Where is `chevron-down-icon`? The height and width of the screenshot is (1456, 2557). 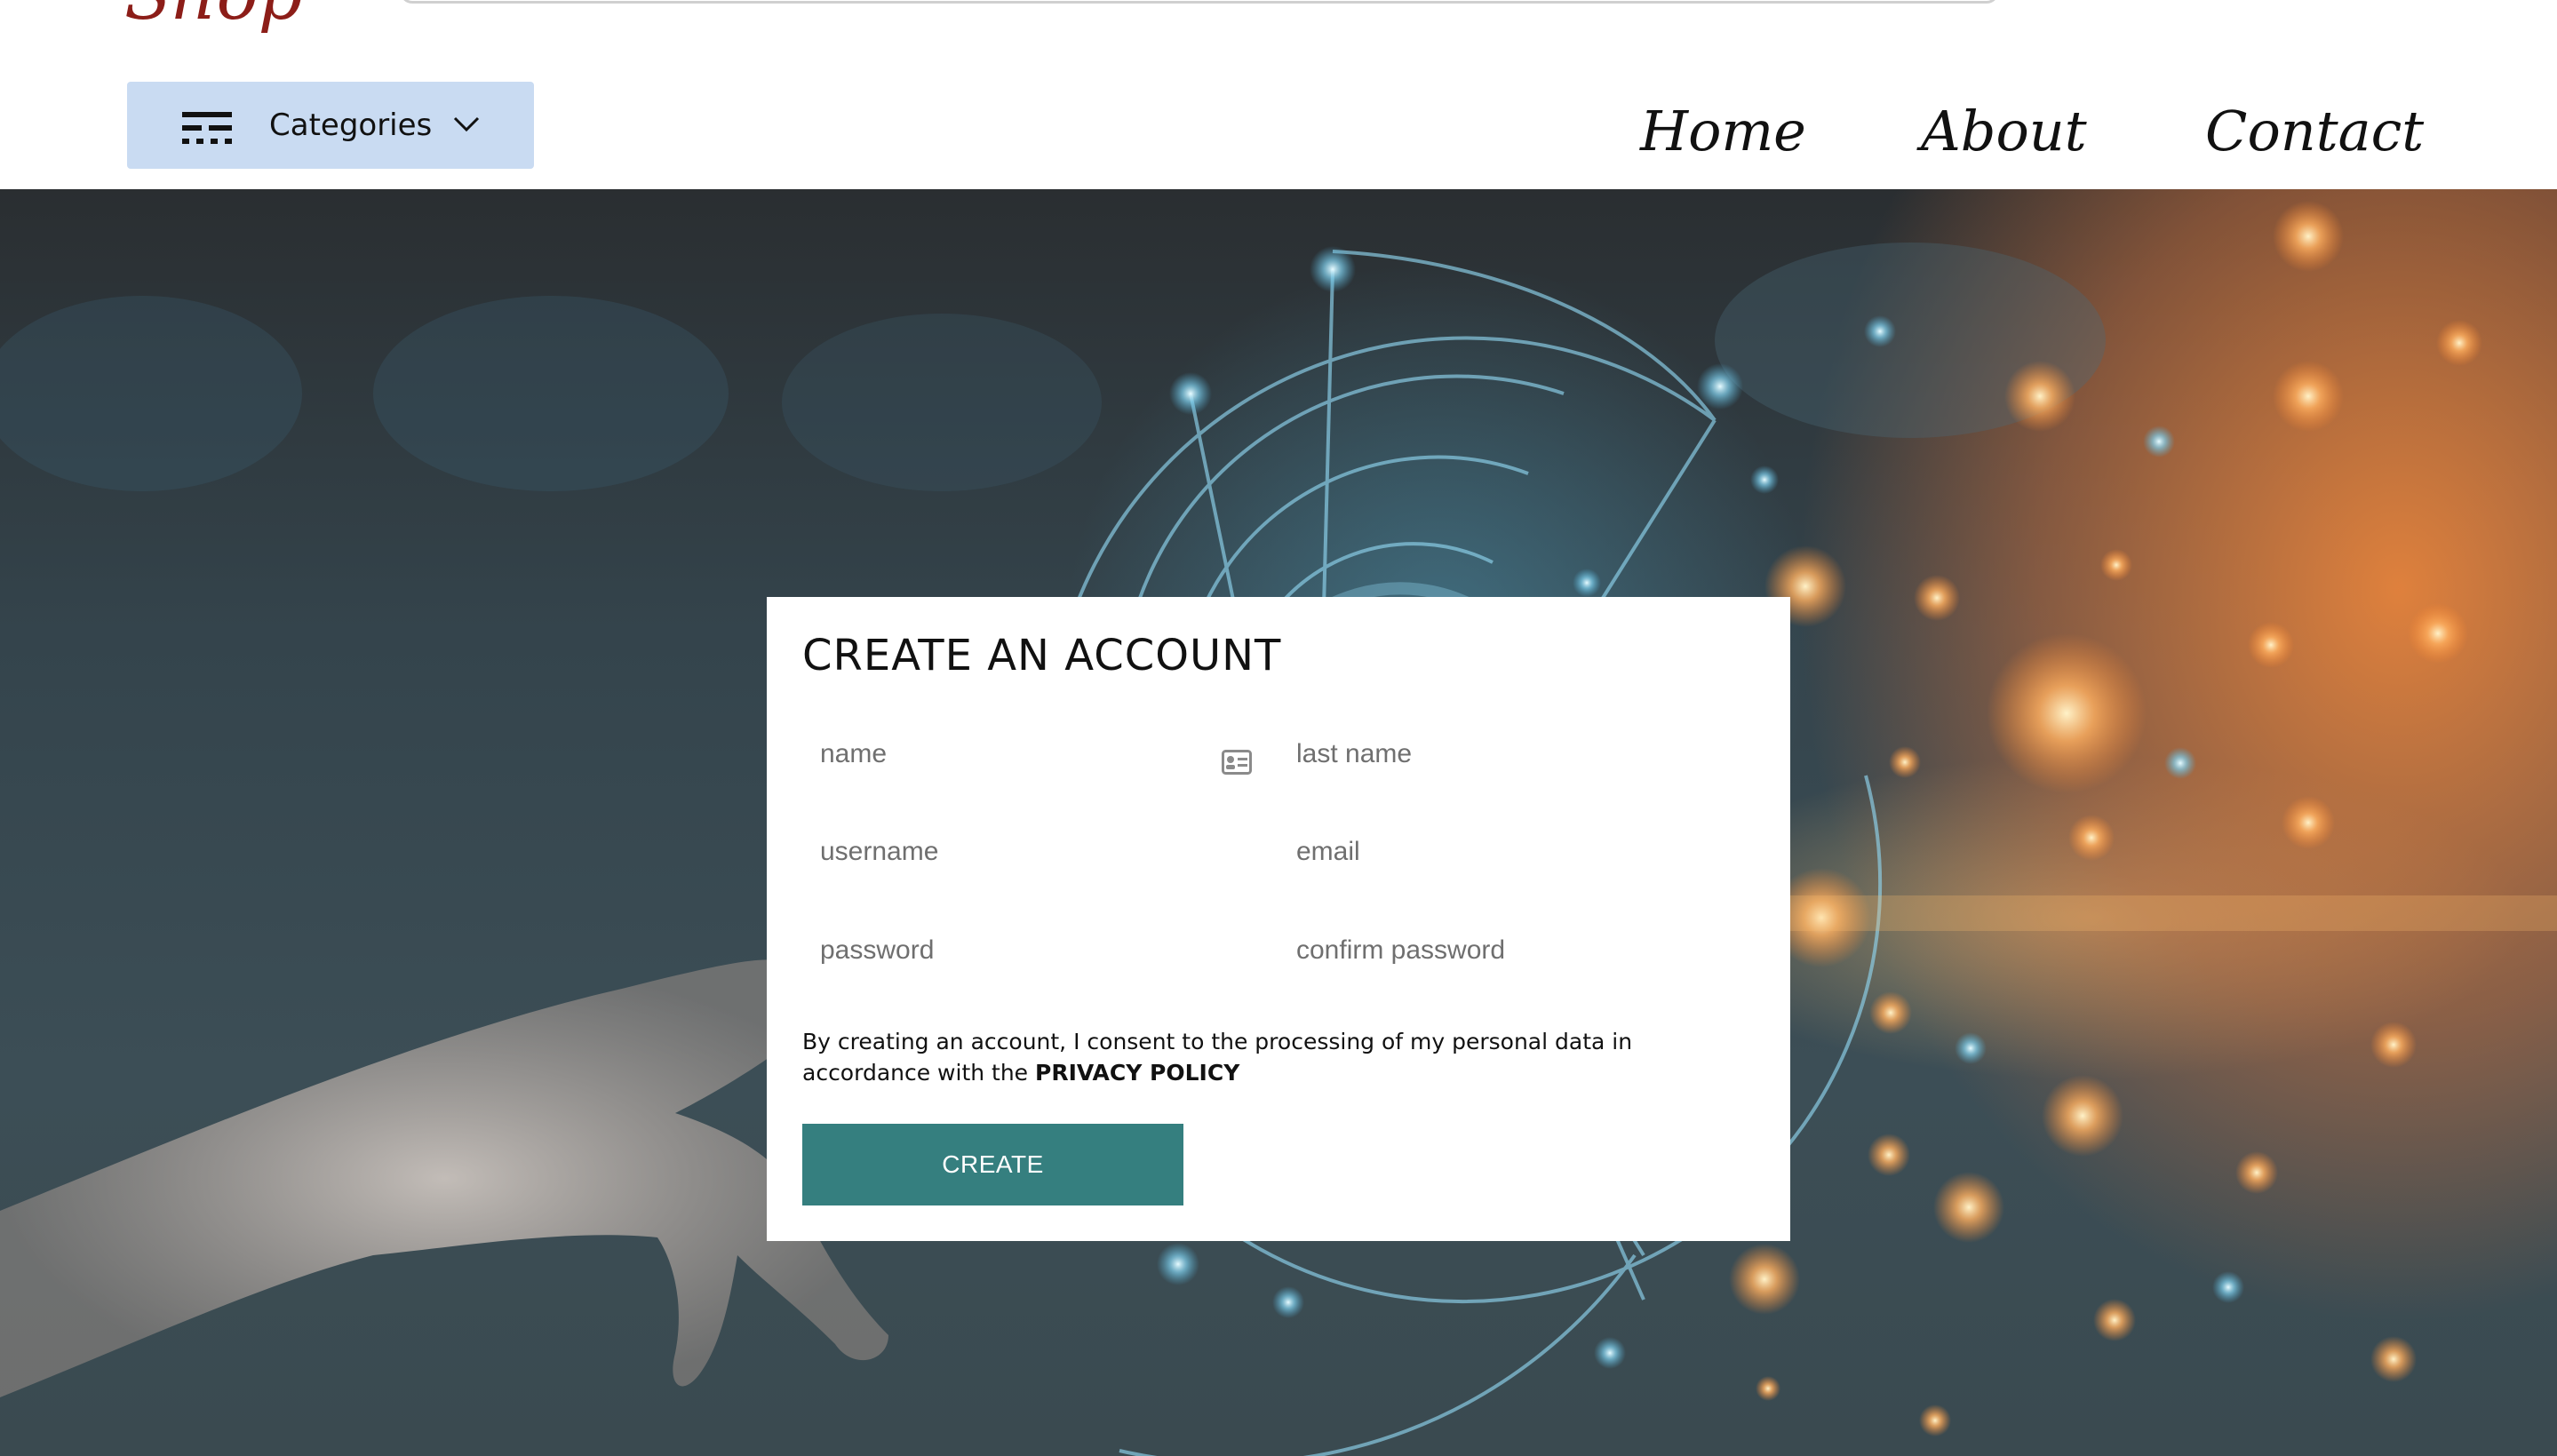
chevron-down-icon is located at coordinates (467, 124).